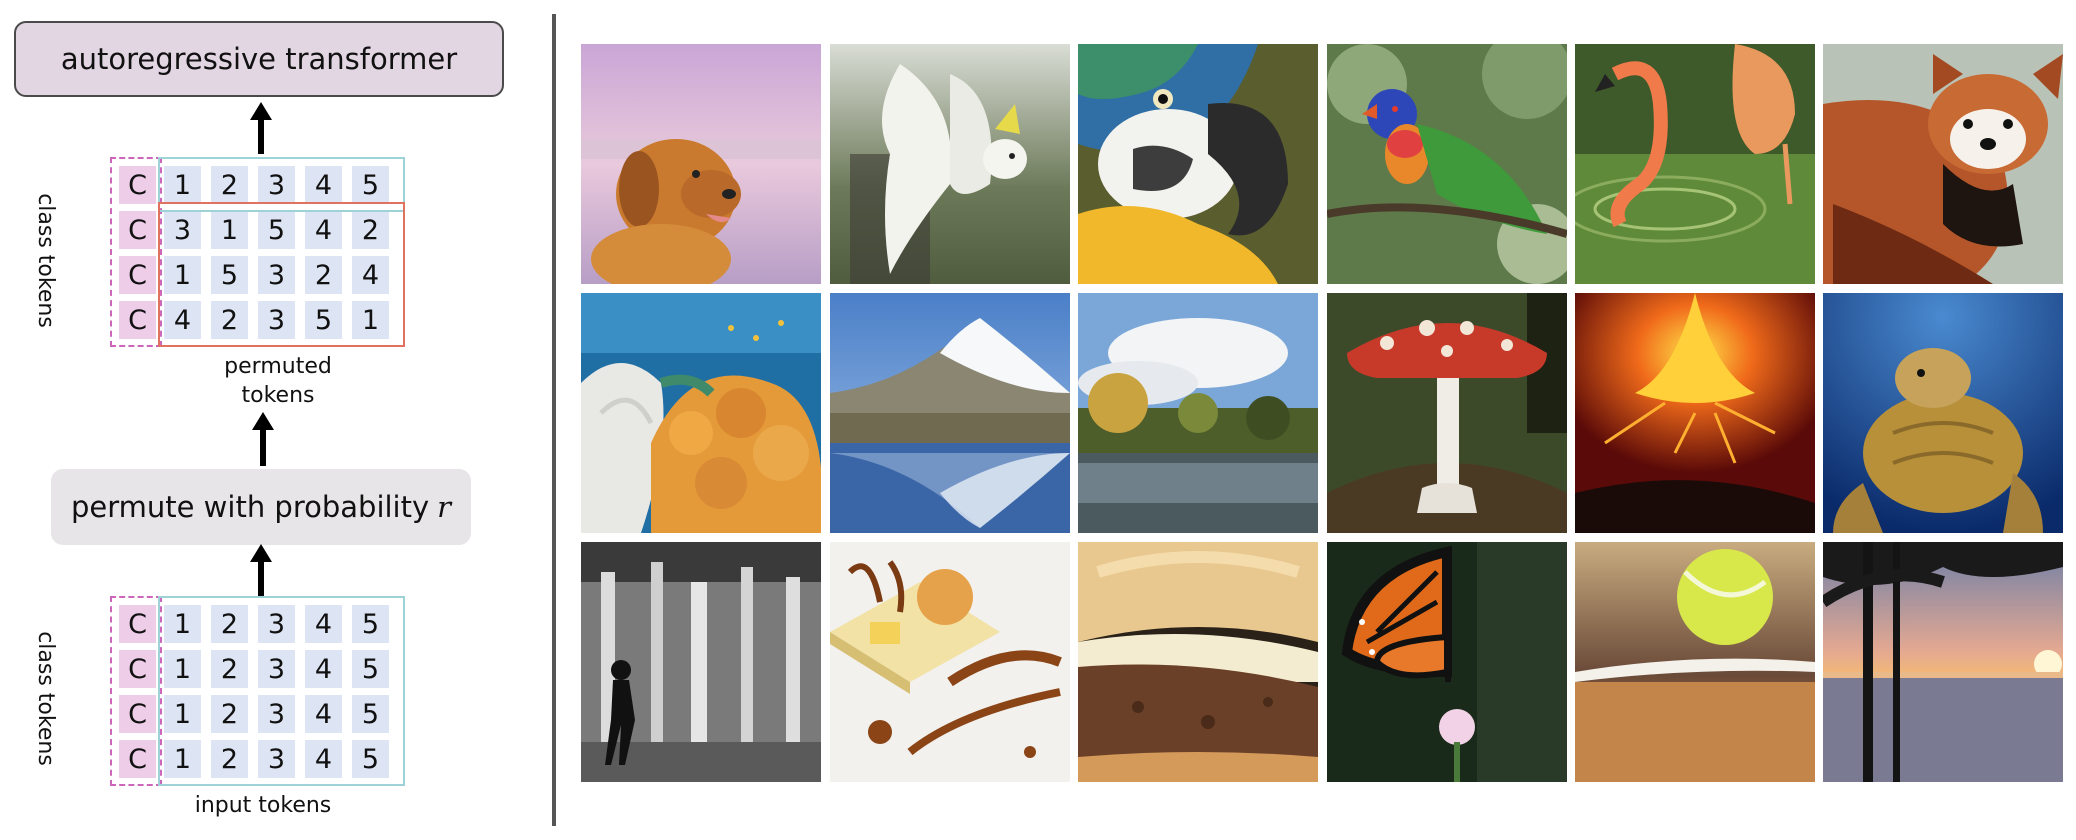 This screenshot has height=840, width=2076. I want to click on autoregressive-transformer-label: autoregressive transformer, so click(259, 59).